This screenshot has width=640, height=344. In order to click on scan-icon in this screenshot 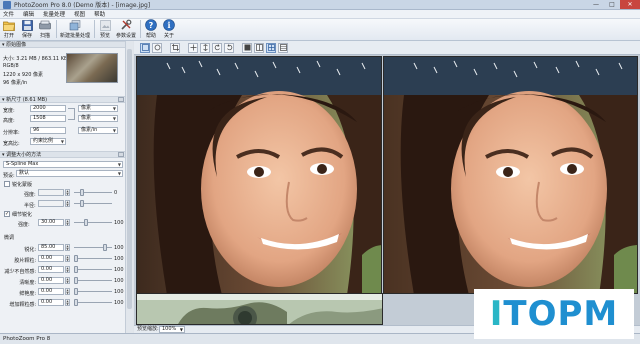, I will do `click(45, 25)`.